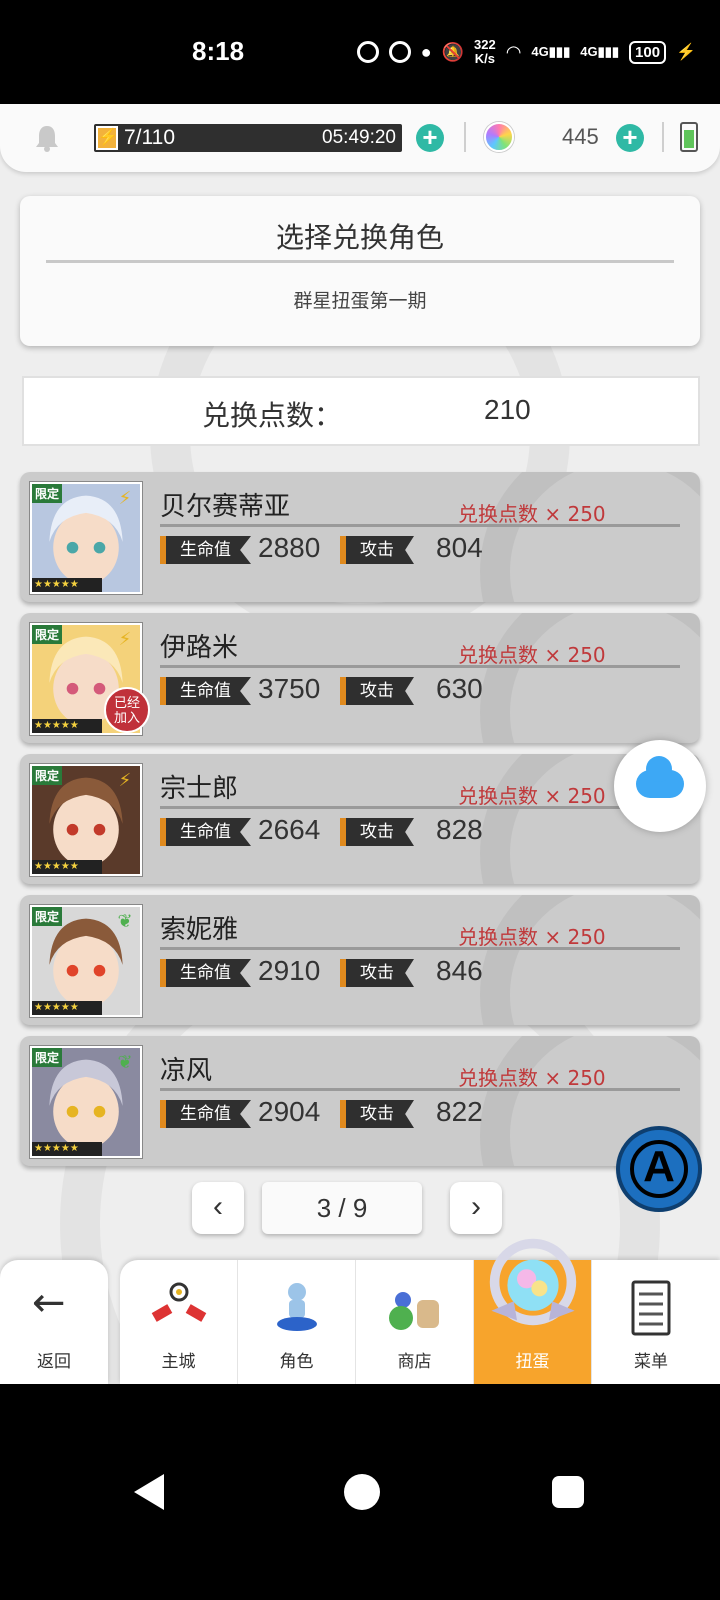 Image resolution: width=720 pixels, height=1600 pixels. Describe the element at coordinates (426, 51) in the screenshot. I see `location-icon: ●` at that location.